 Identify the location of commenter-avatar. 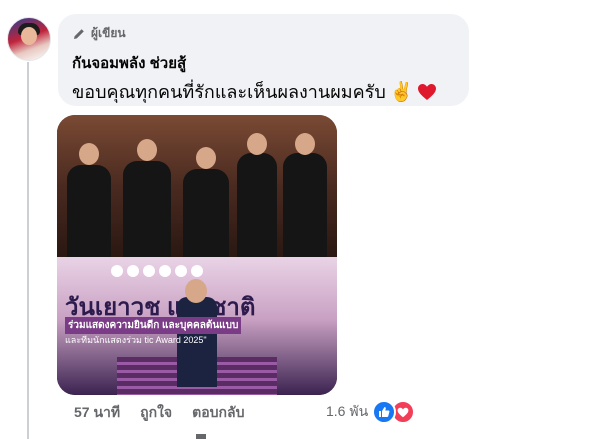
(29, 39).